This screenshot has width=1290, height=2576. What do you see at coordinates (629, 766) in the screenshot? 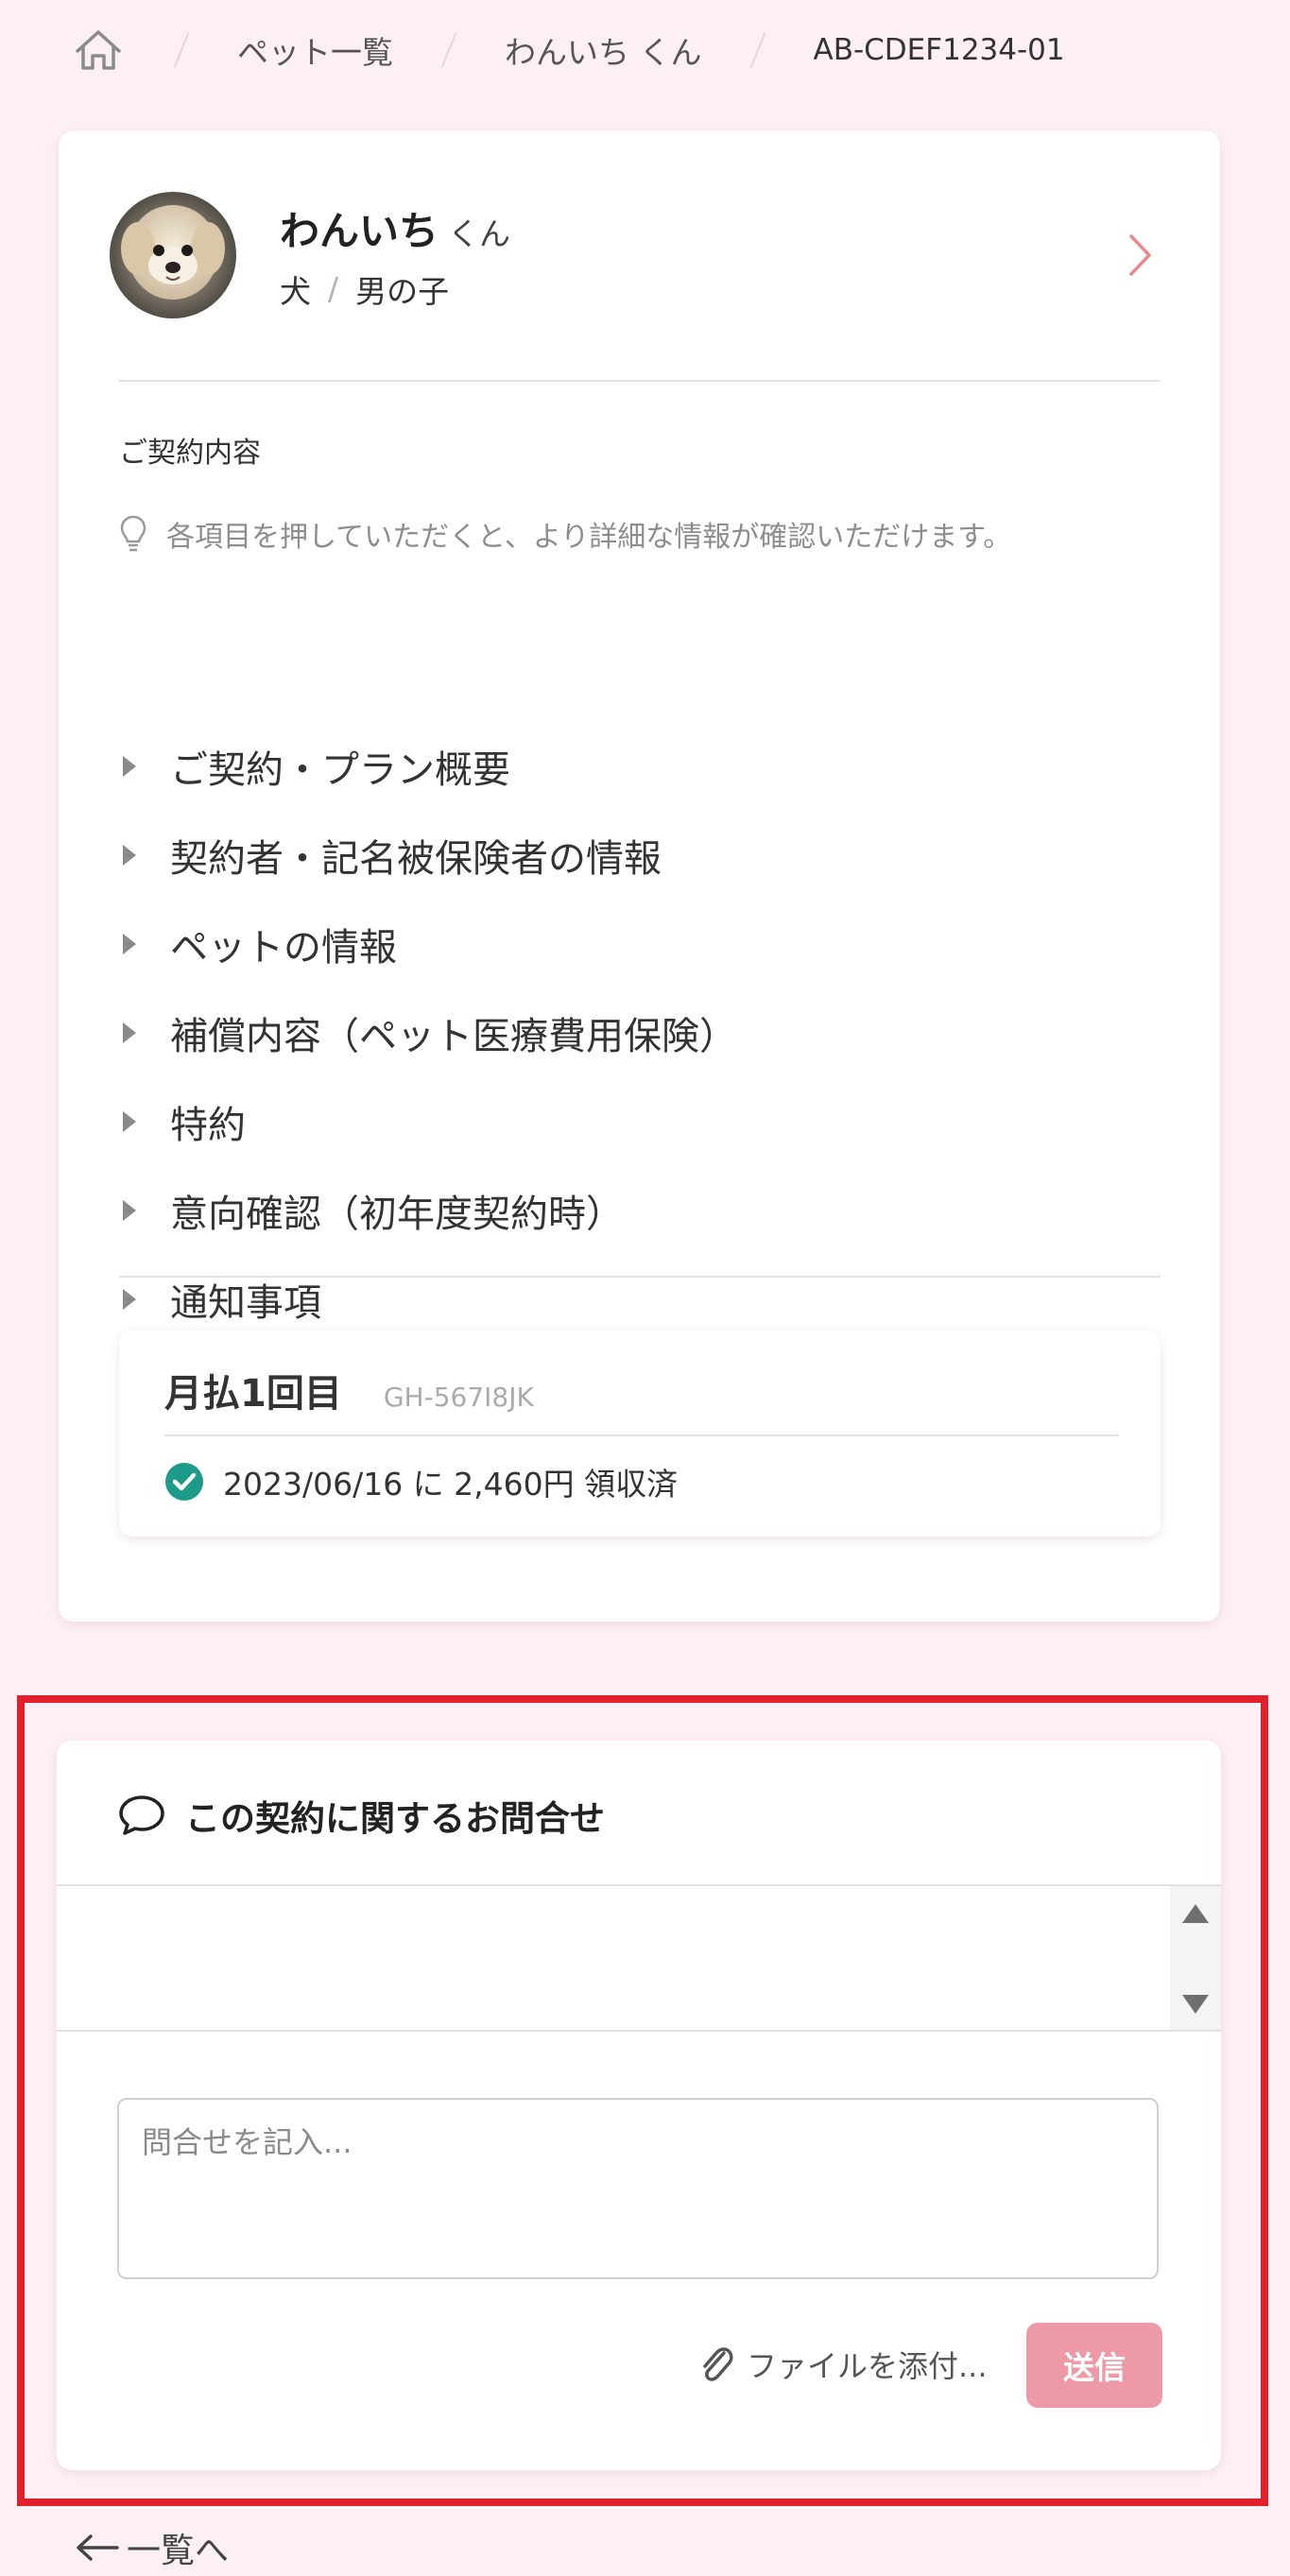
I see `detail-item-plan-summary: ご契約・プラン概要` at bounding box center [629, 766].